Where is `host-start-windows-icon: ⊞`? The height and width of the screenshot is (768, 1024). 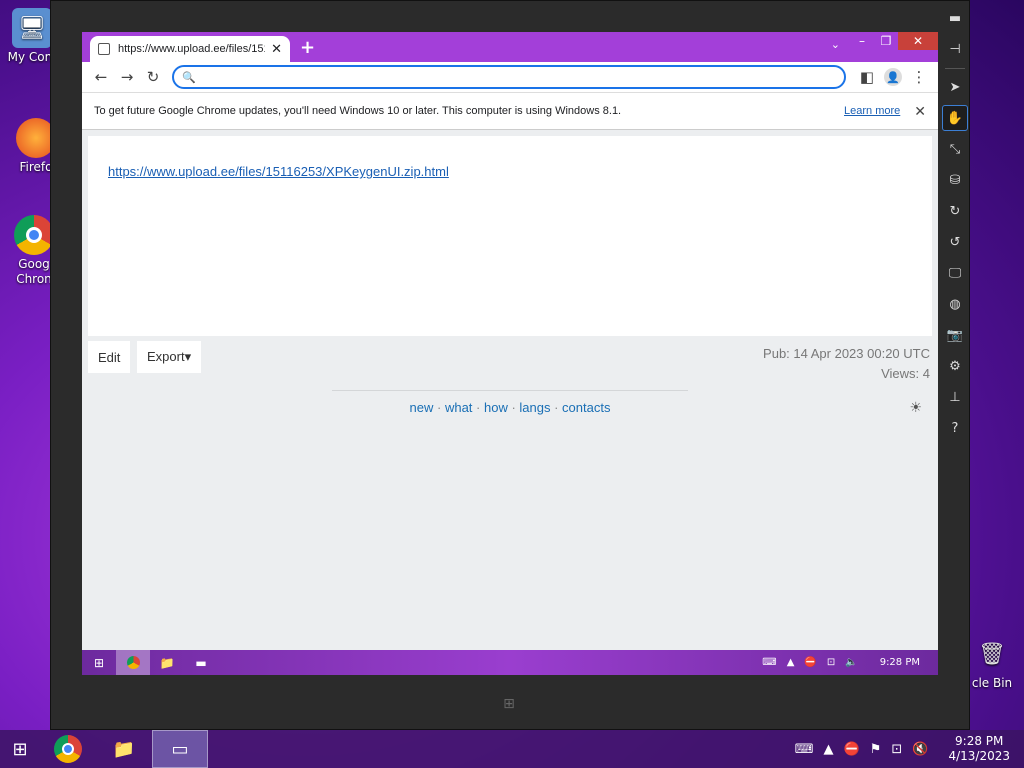 host-start-windows-icon: ⊞ is located at coordinates (20, 749).